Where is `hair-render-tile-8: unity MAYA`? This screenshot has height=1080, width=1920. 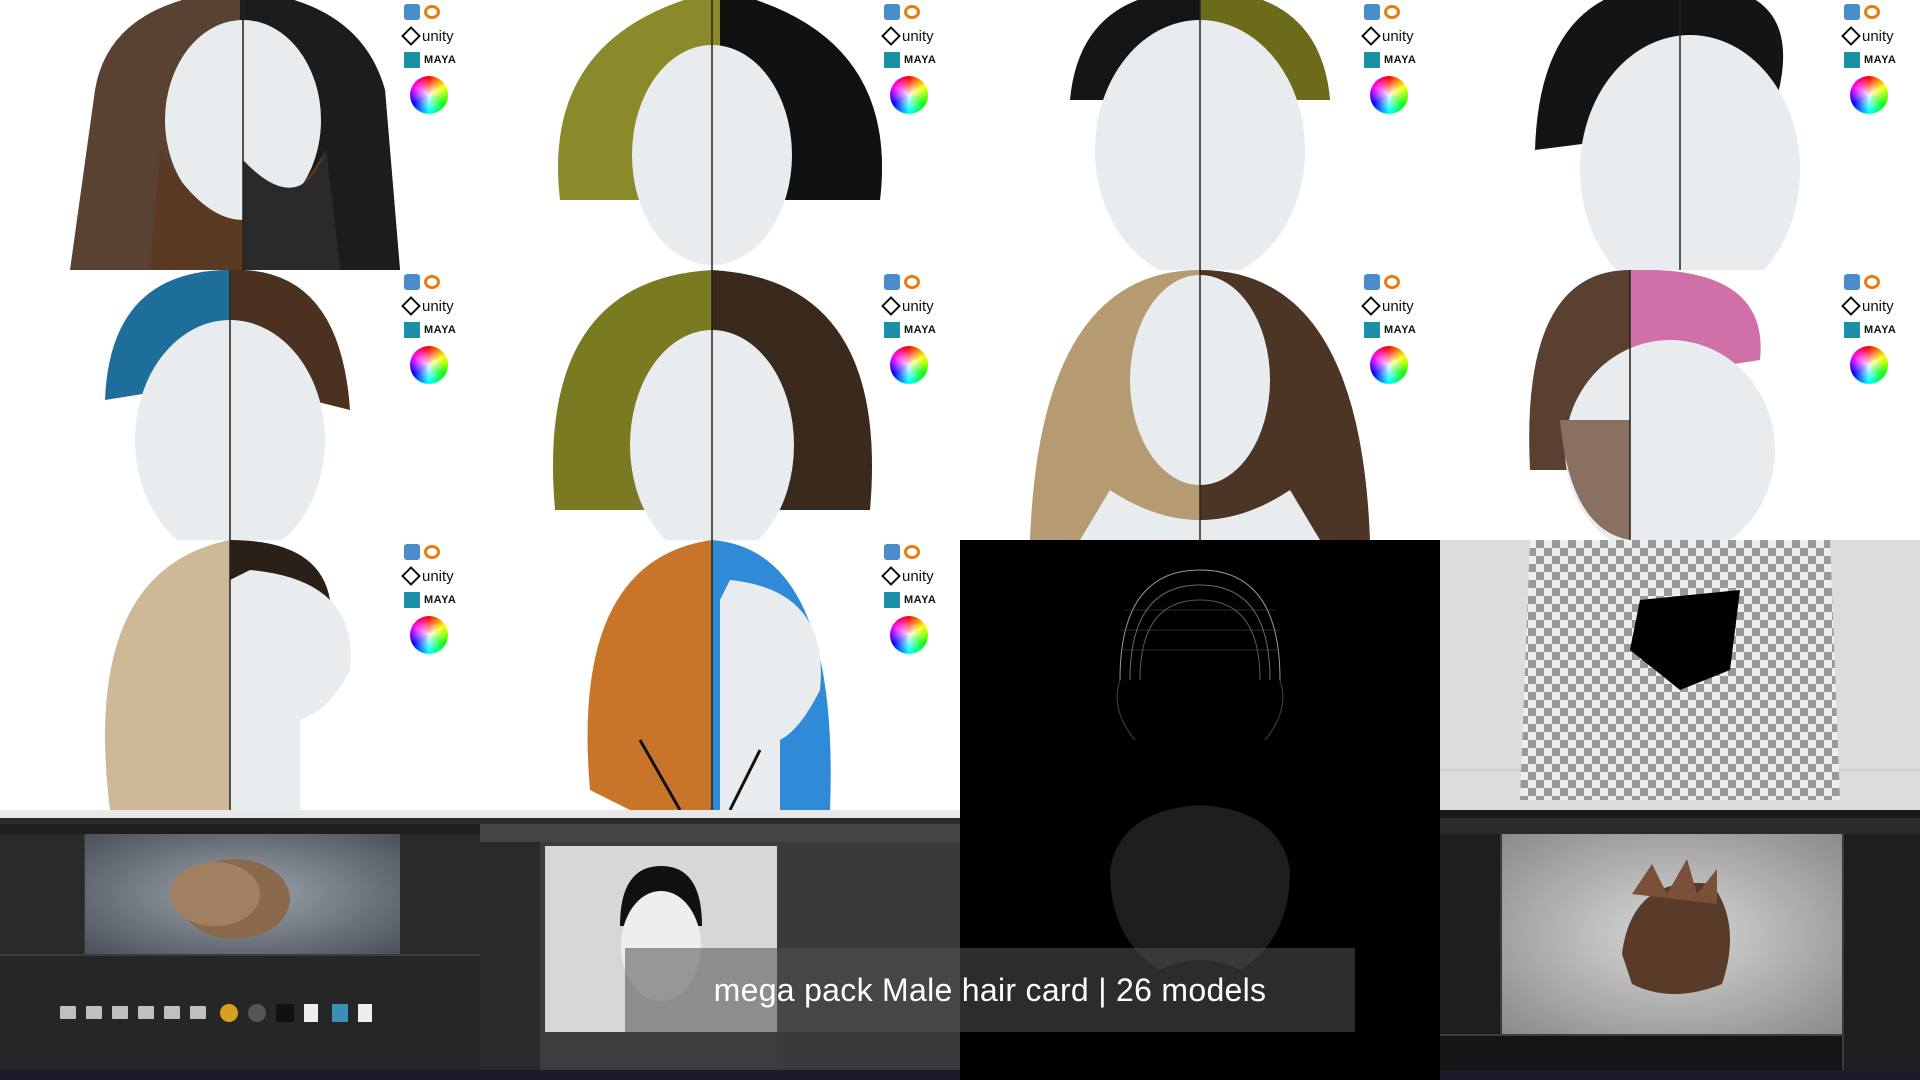 hair-render-tile-8: unity MAYA is located at coordinates (1680, 405).